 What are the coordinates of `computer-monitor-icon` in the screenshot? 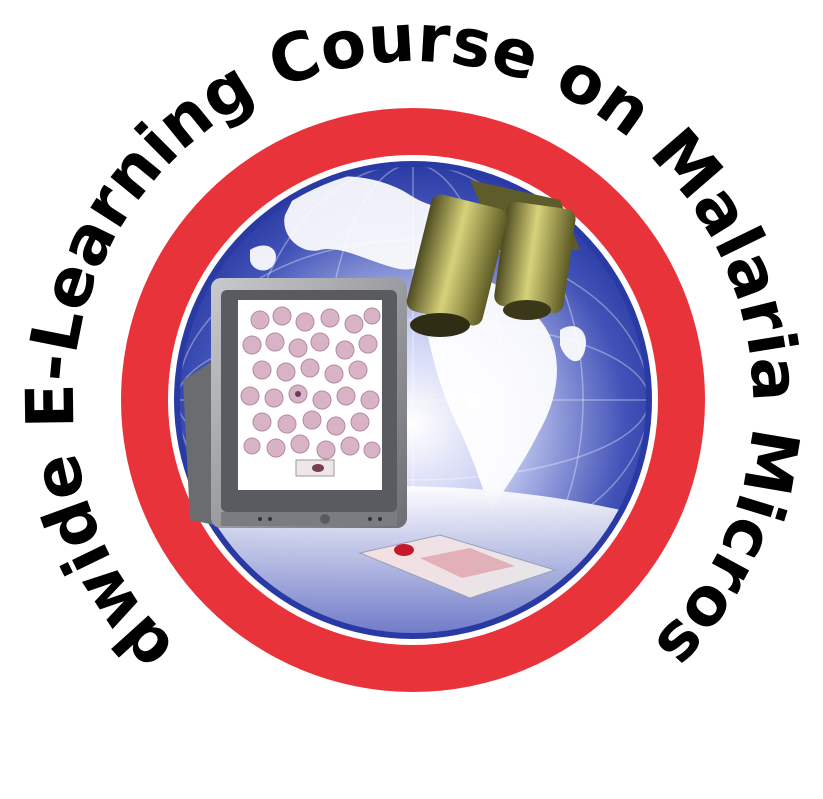 It's located at (295, 403).